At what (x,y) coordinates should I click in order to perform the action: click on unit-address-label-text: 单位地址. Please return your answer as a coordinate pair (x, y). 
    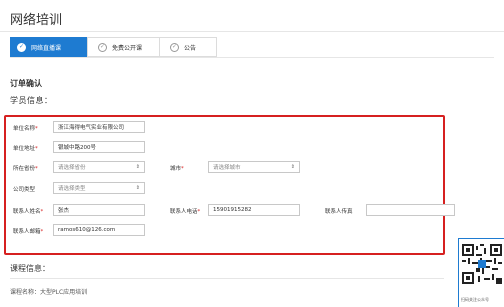
    Looking at the image, I should click on (24, 149).